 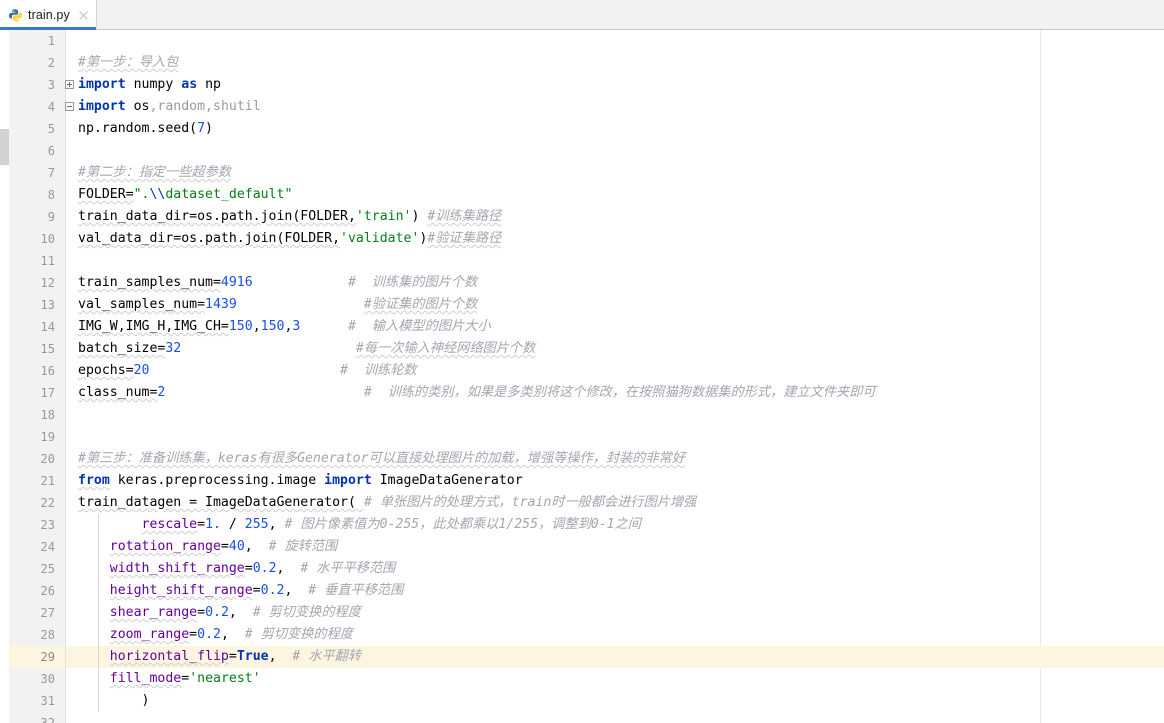 What do you see at coordinates (37, 717) in the screenshot?
I see `line-number-32: 32` at bounding box center [37, 717].